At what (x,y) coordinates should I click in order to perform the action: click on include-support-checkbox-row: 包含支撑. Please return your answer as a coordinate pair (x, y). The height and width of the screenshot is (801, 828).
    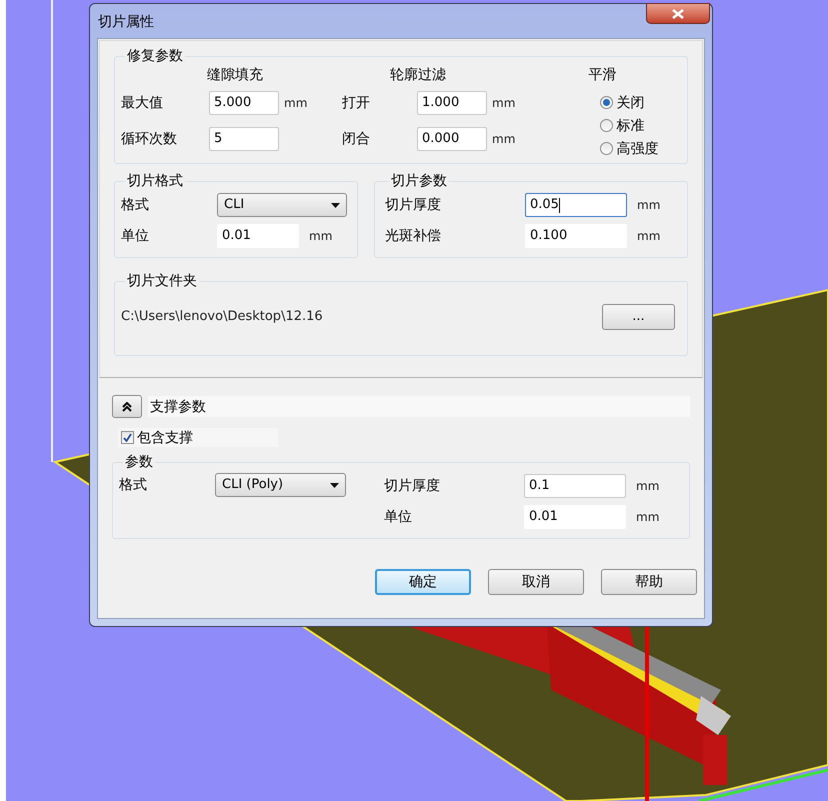
    Looking at the image, I should click on (198, 437).